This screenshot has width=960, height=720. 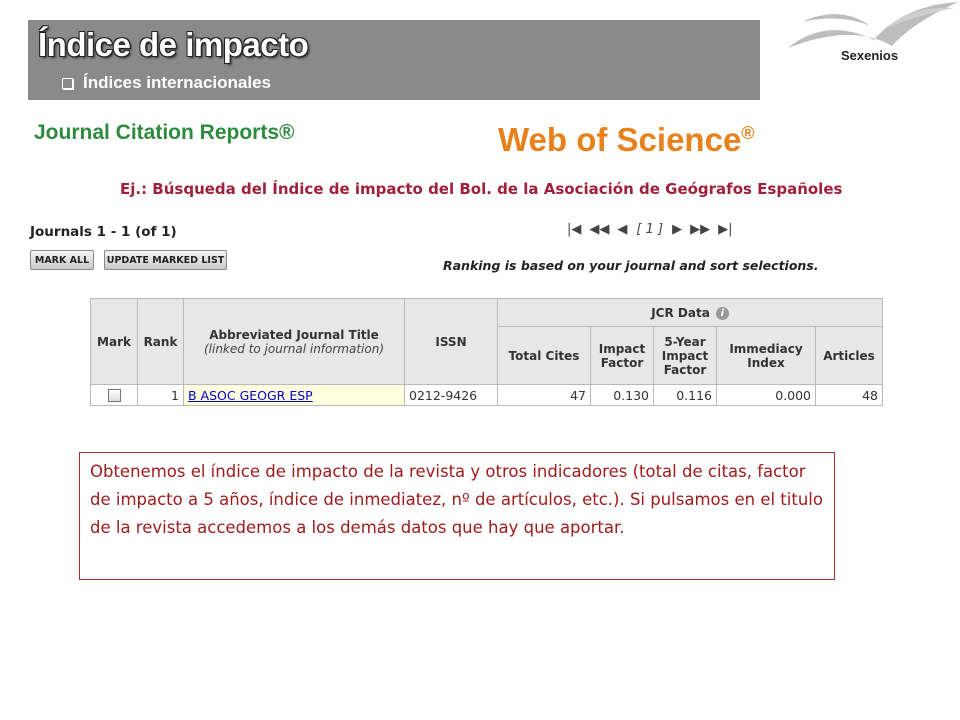 I want to click on articles-cell: 48, so click(x=849, y=395).